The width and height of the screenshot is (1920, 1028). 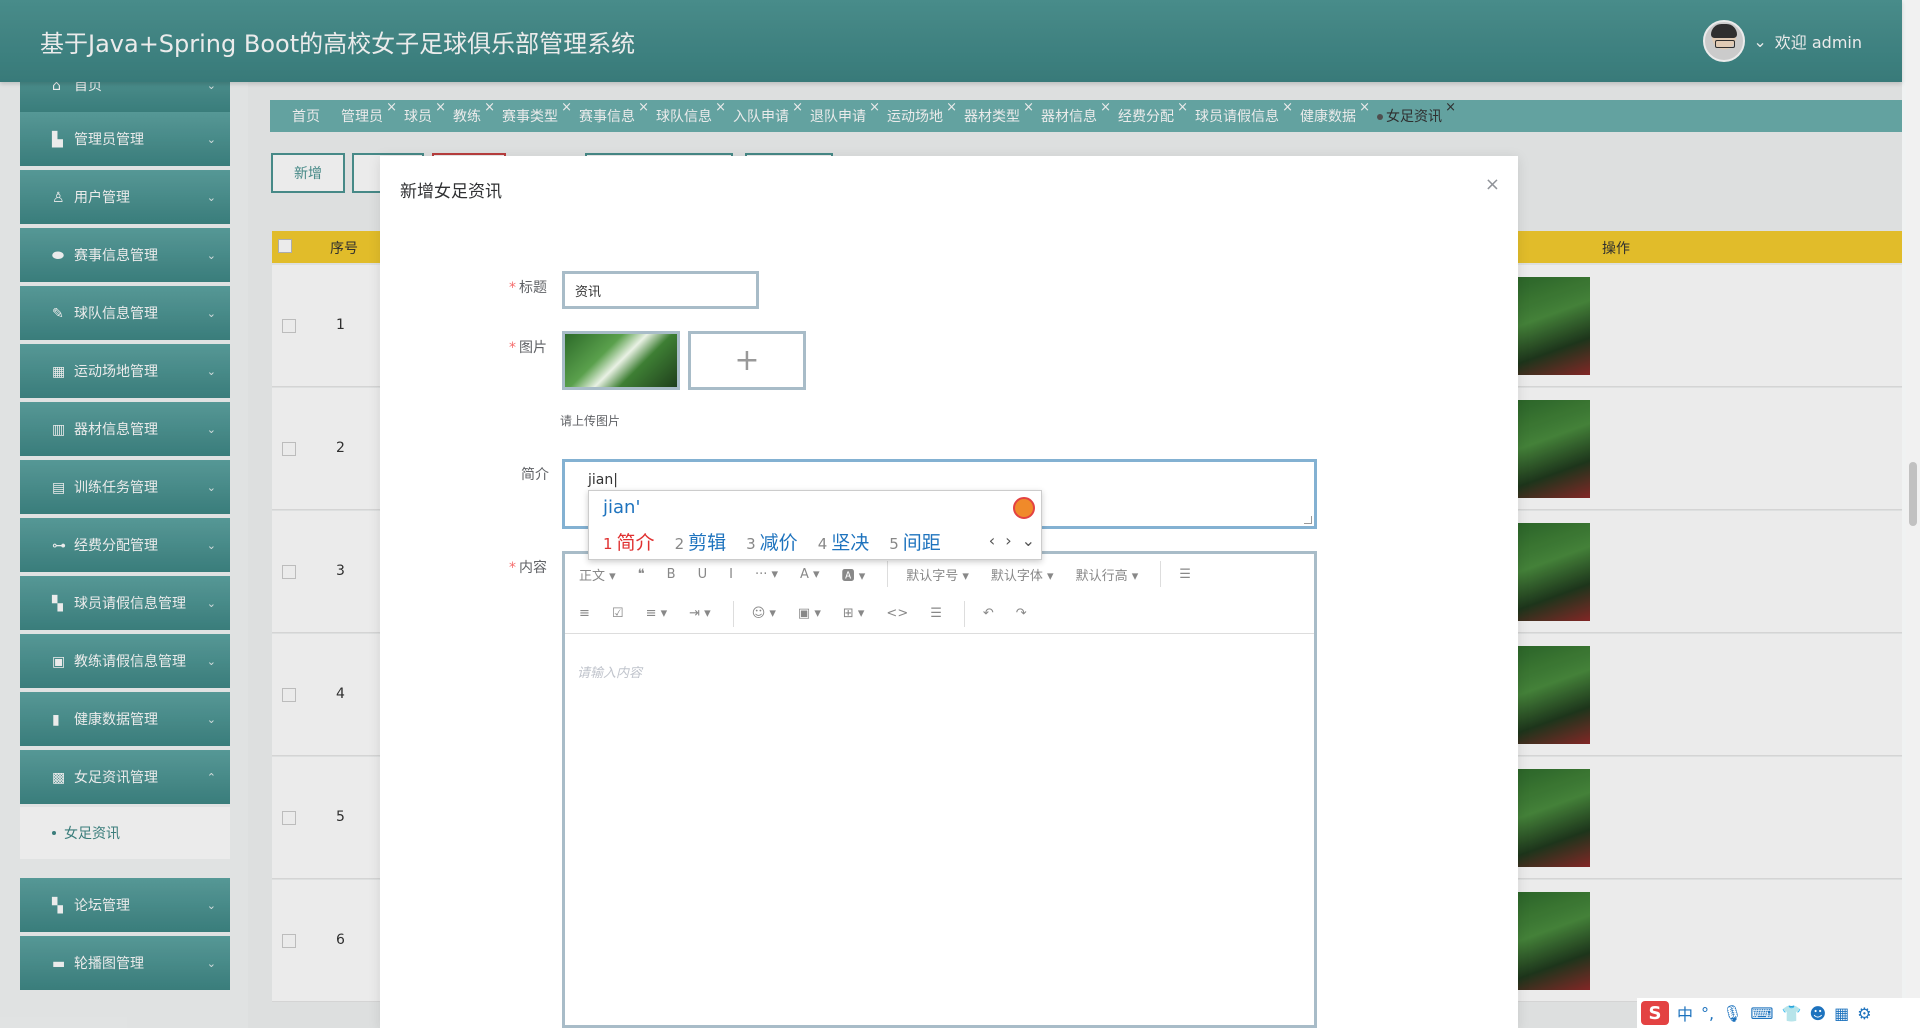 What do you see at coordinates (528, 288) in the screenshot?
I see `title-label: * 标题` at bounding box center [528, 288].